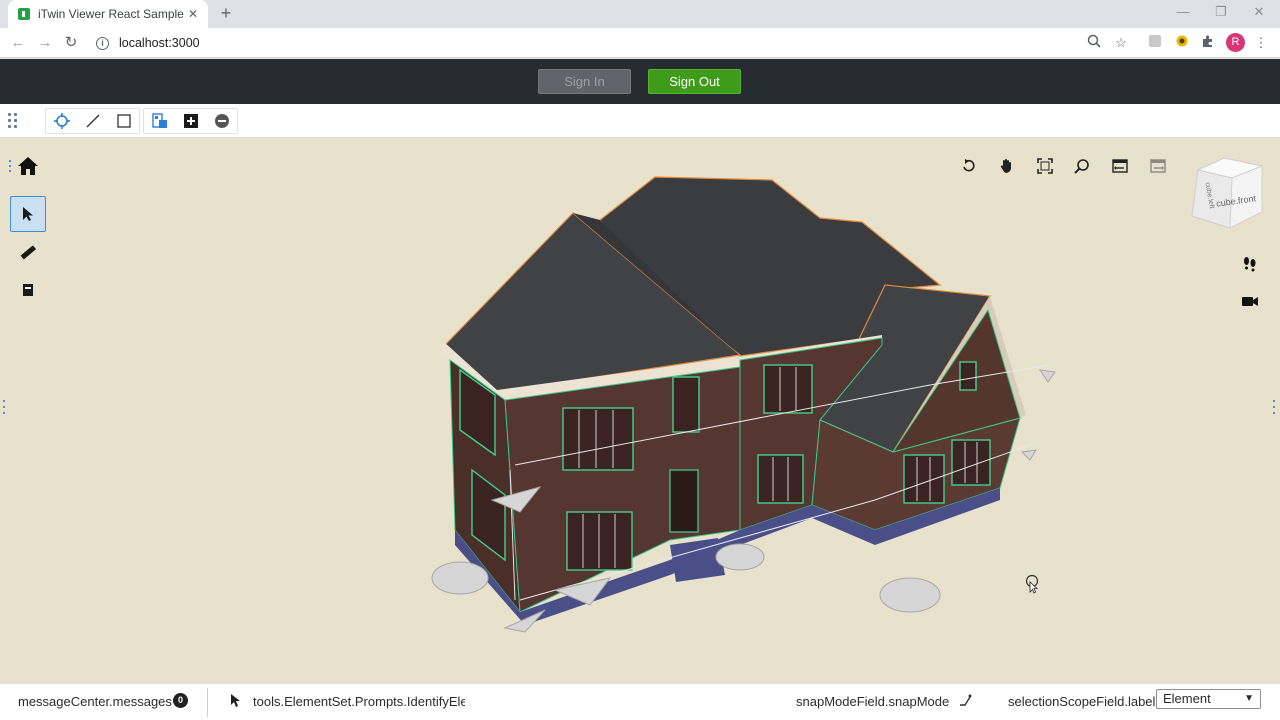  I want to click on walk-icon, so click(1250, 264).